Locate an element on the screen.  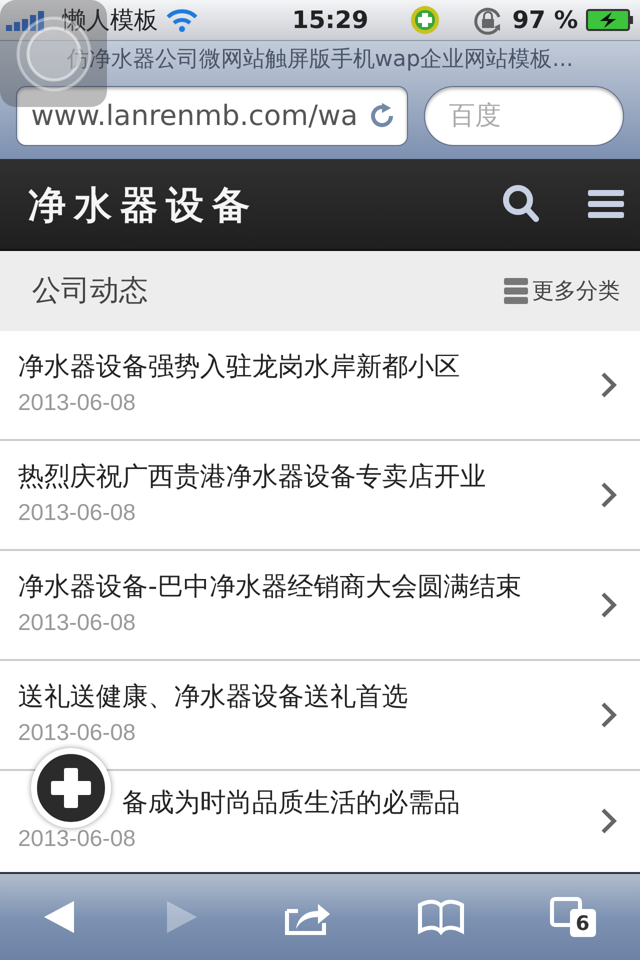
wifi-icon is located at coordinates (182, 20).